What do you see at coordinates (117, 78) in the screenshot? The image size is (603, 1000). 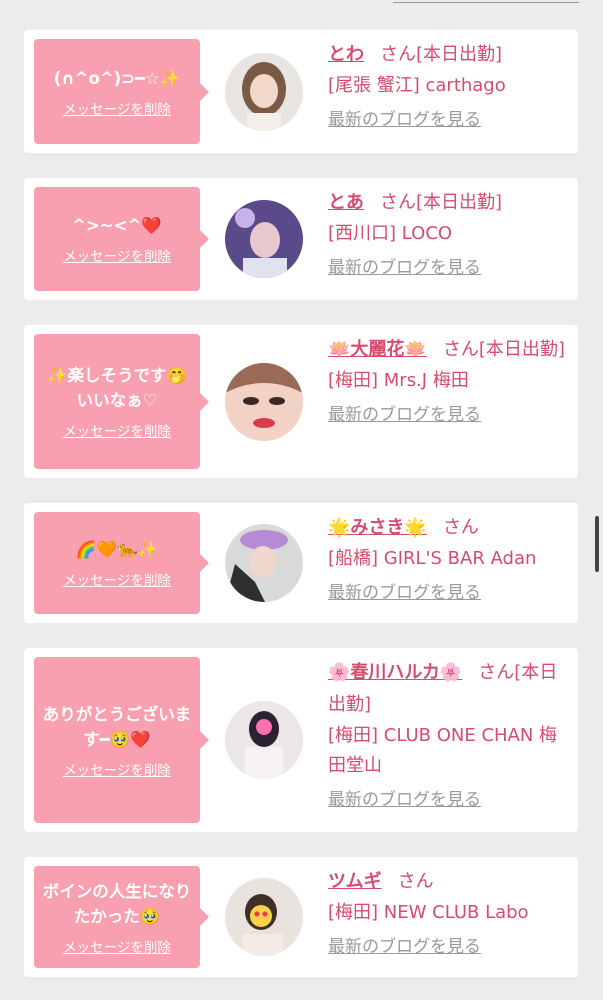 I see `message-text: (∩^o^)⊃━☆✨` at bounding box center [117, 78].